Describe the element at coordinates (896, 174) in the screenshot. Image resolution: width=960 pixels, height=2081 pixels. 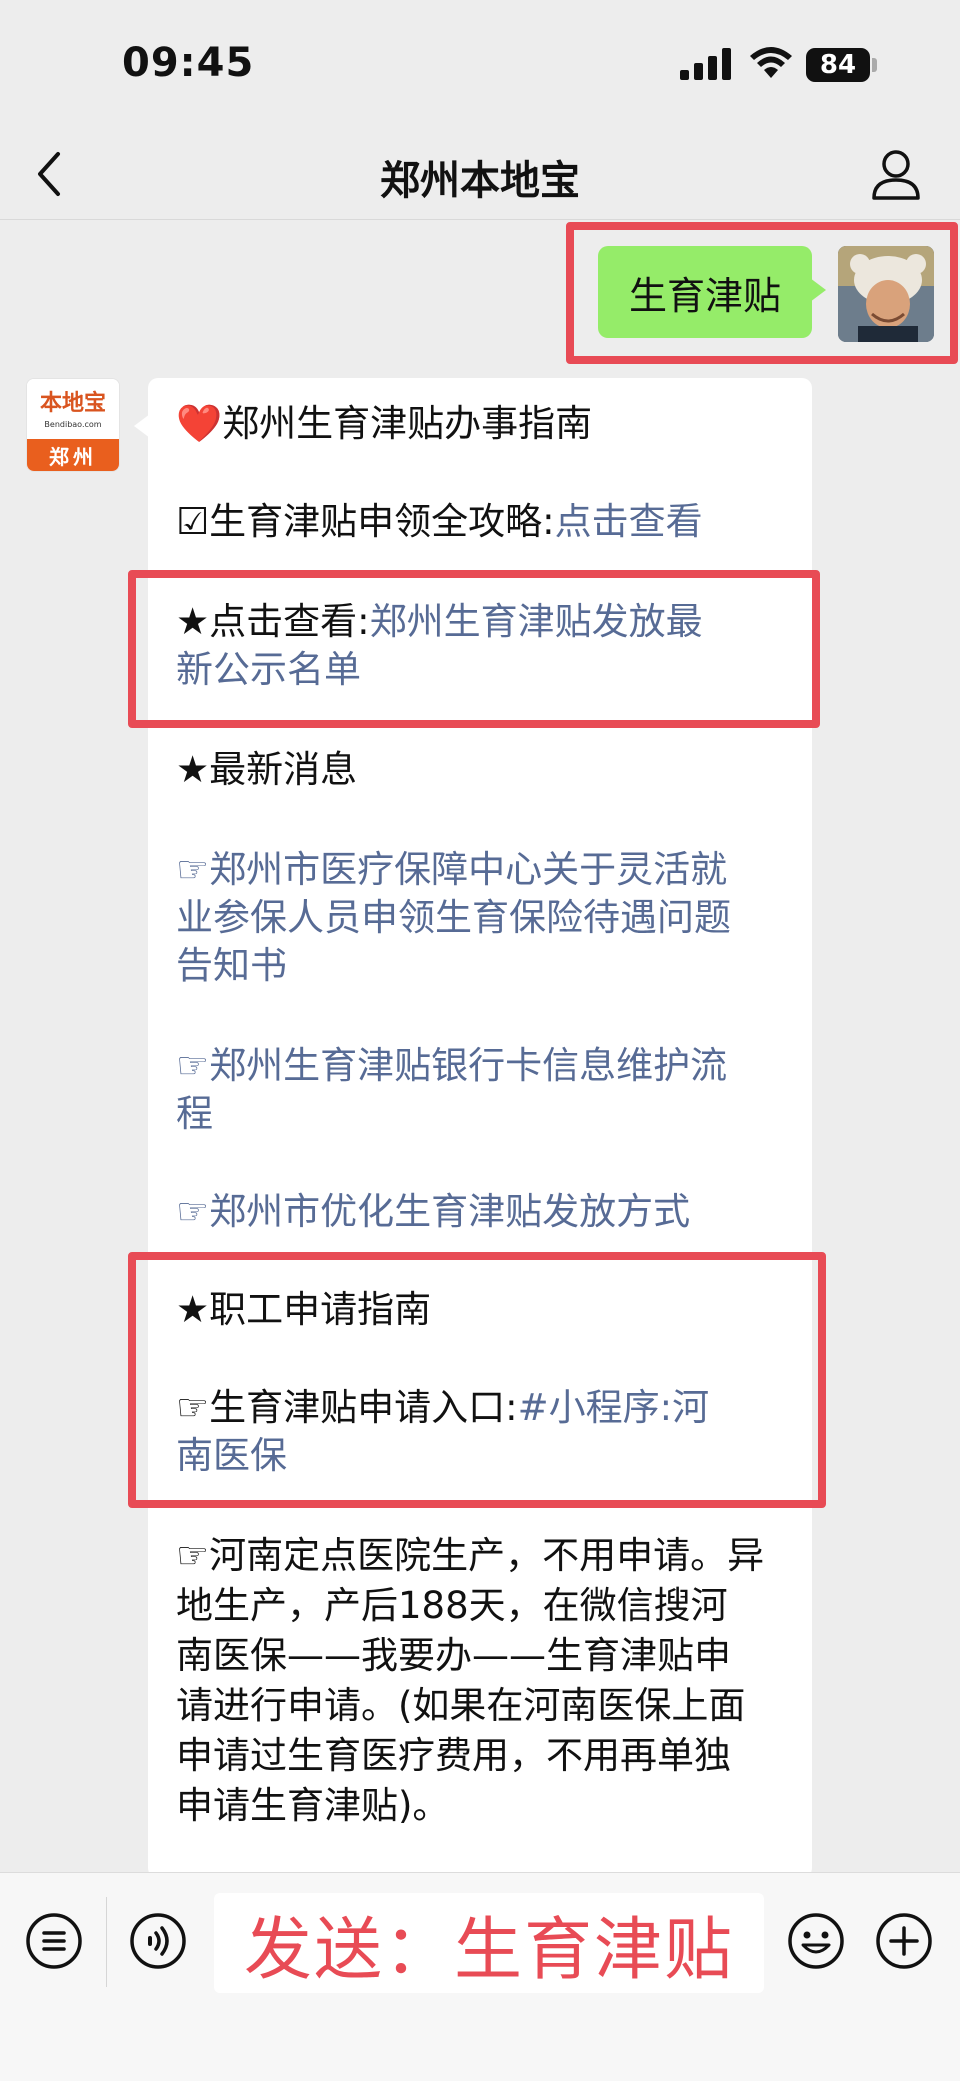
I see `profile-icon` at that location.